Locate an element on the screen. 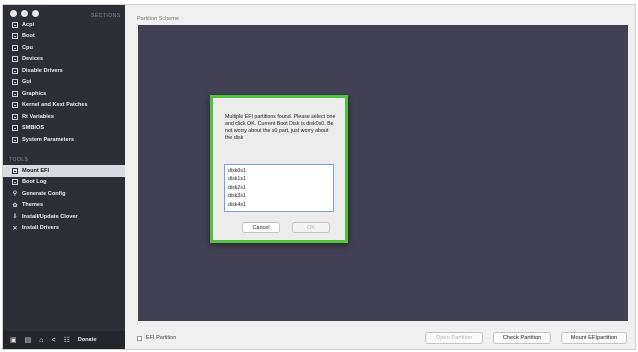  disk-icon is located at coordinates (15, 170).